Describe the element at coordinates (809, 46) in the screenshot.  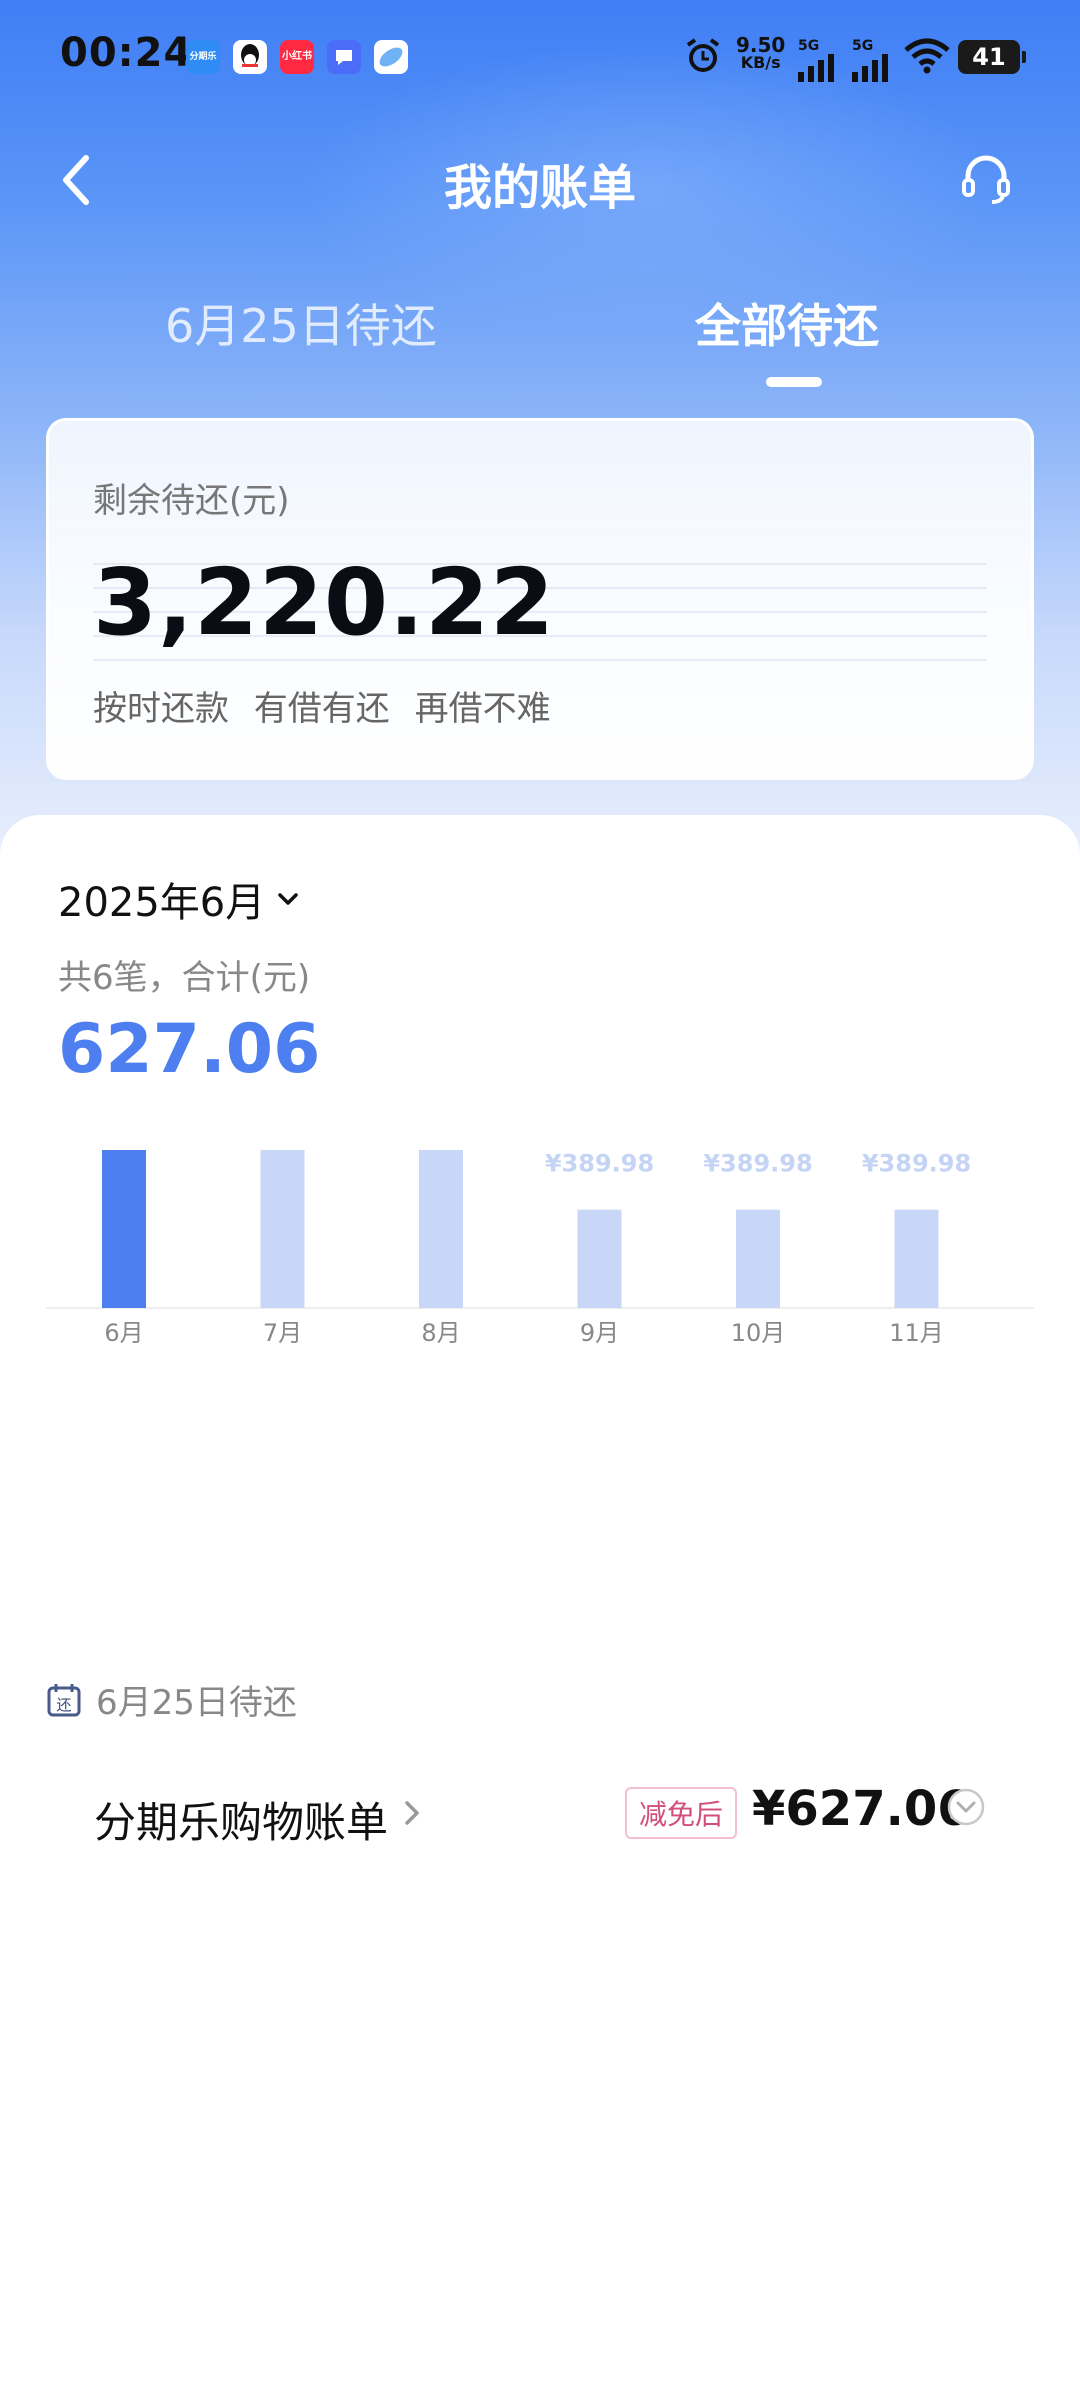
I see `signal-label-1: 5G` at that location.